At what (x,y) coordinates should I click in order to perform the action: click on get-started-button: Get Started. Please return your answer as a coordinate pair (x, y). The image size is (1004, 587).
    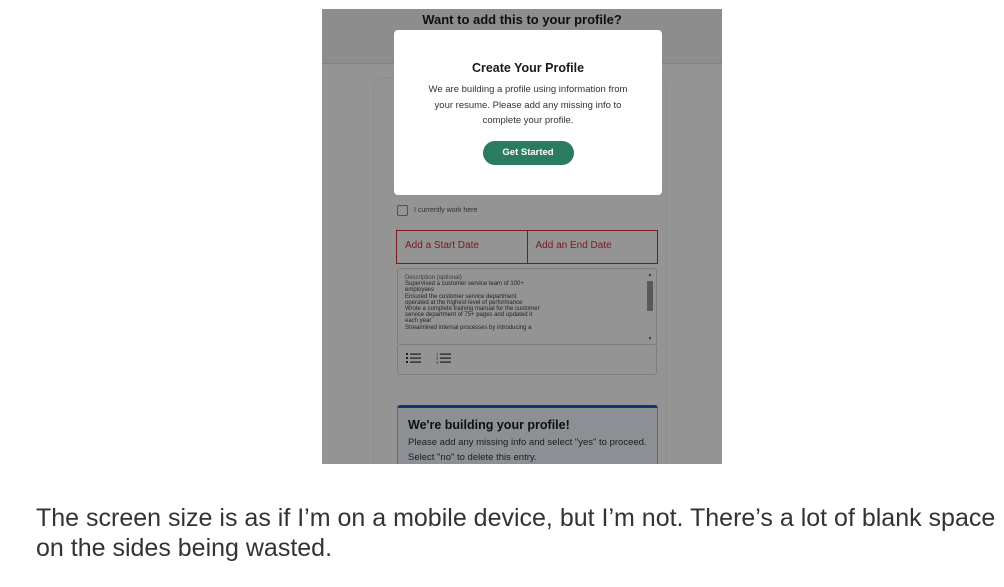
    Looking at the image, I should click on (528, 152).